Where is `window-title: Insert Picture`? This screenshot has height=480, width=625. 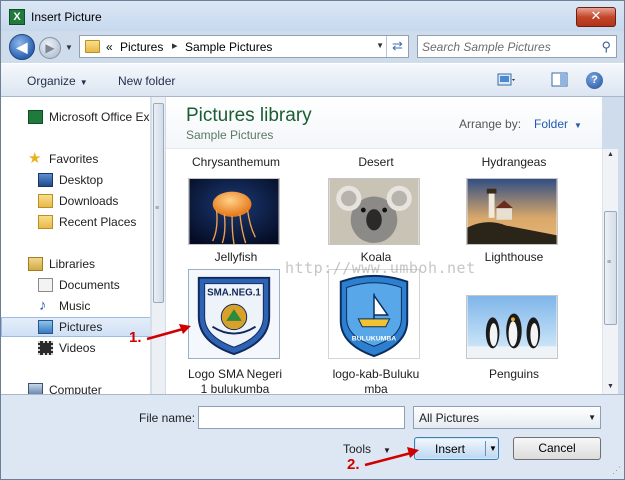
window-title: Insert Picture is located at coordinates (66, 17).